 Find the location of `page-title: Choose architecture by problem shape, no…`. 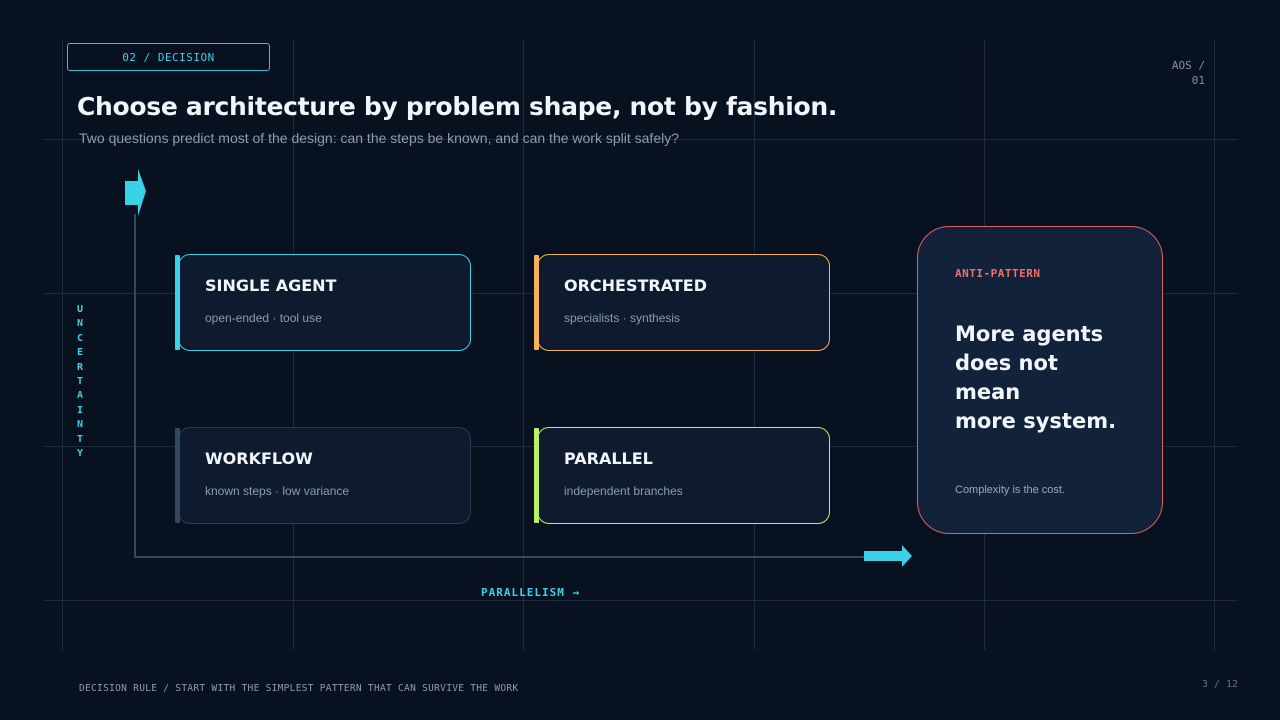

page-title: Choose architecture by problem shape, no… is located at coordinates (457, 106).